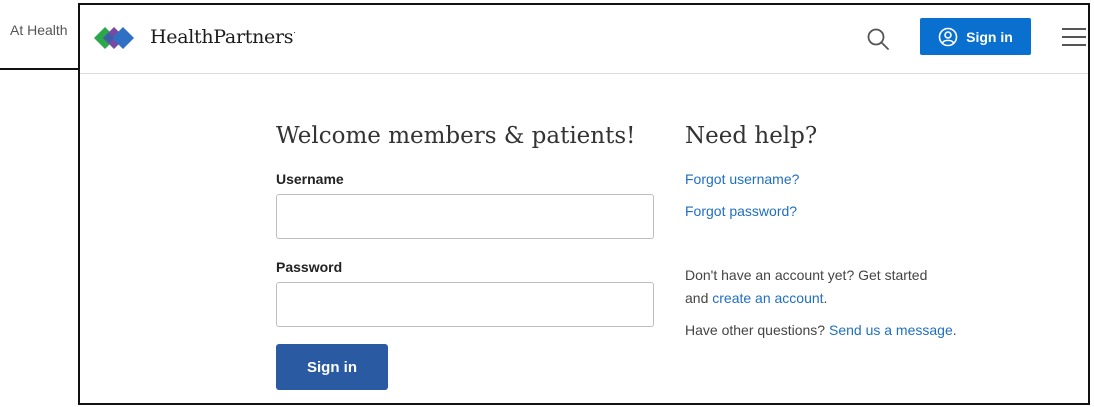 Image resolution: width=1094 pixels, height=407 pixels. Describe the element at coordinates (751, 136) in the screenshot. I see `help-title: Need help?` at that location.